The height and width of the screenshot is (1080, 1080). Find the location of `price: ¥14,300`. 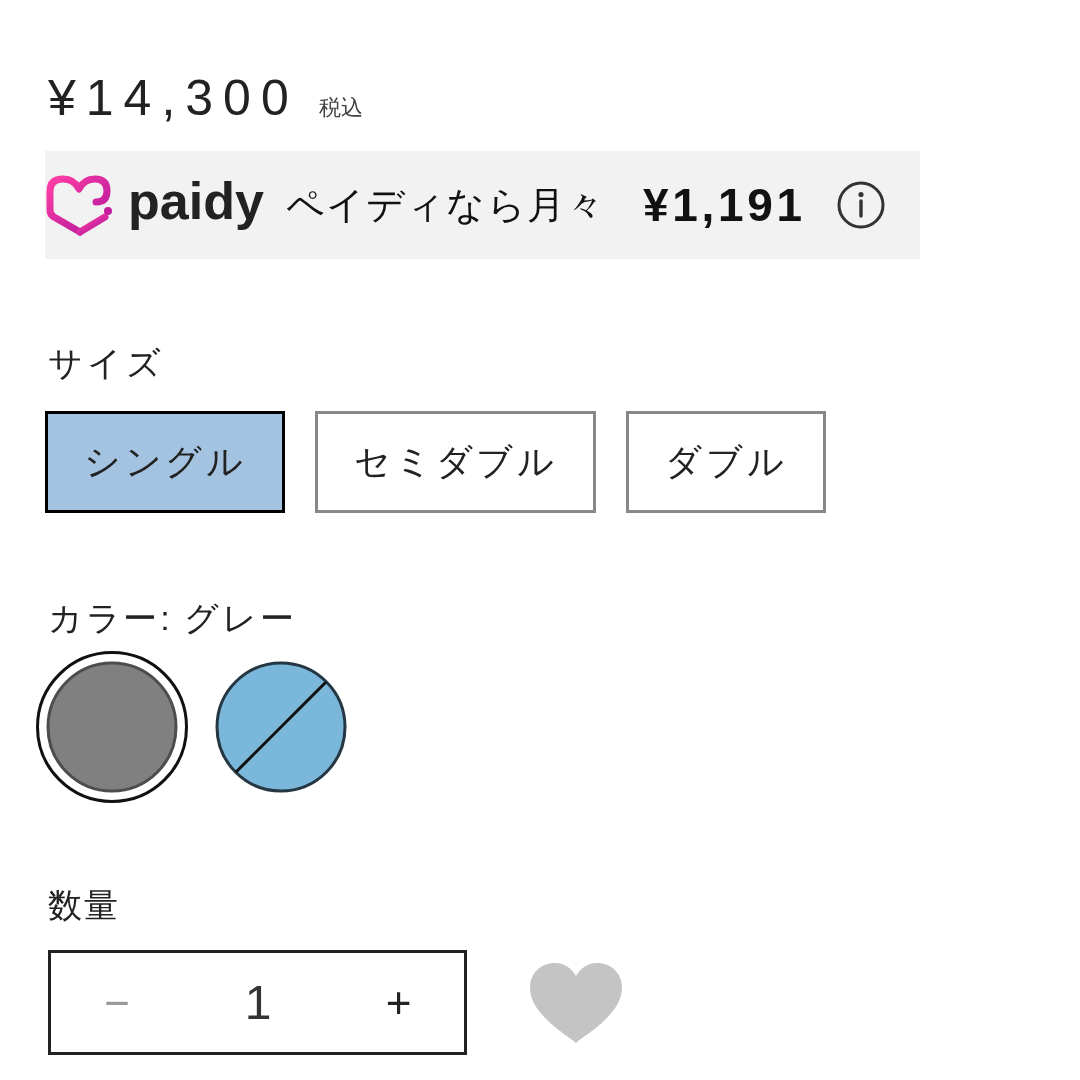

price: ¥14,300 is located at coordinates (173, 98).